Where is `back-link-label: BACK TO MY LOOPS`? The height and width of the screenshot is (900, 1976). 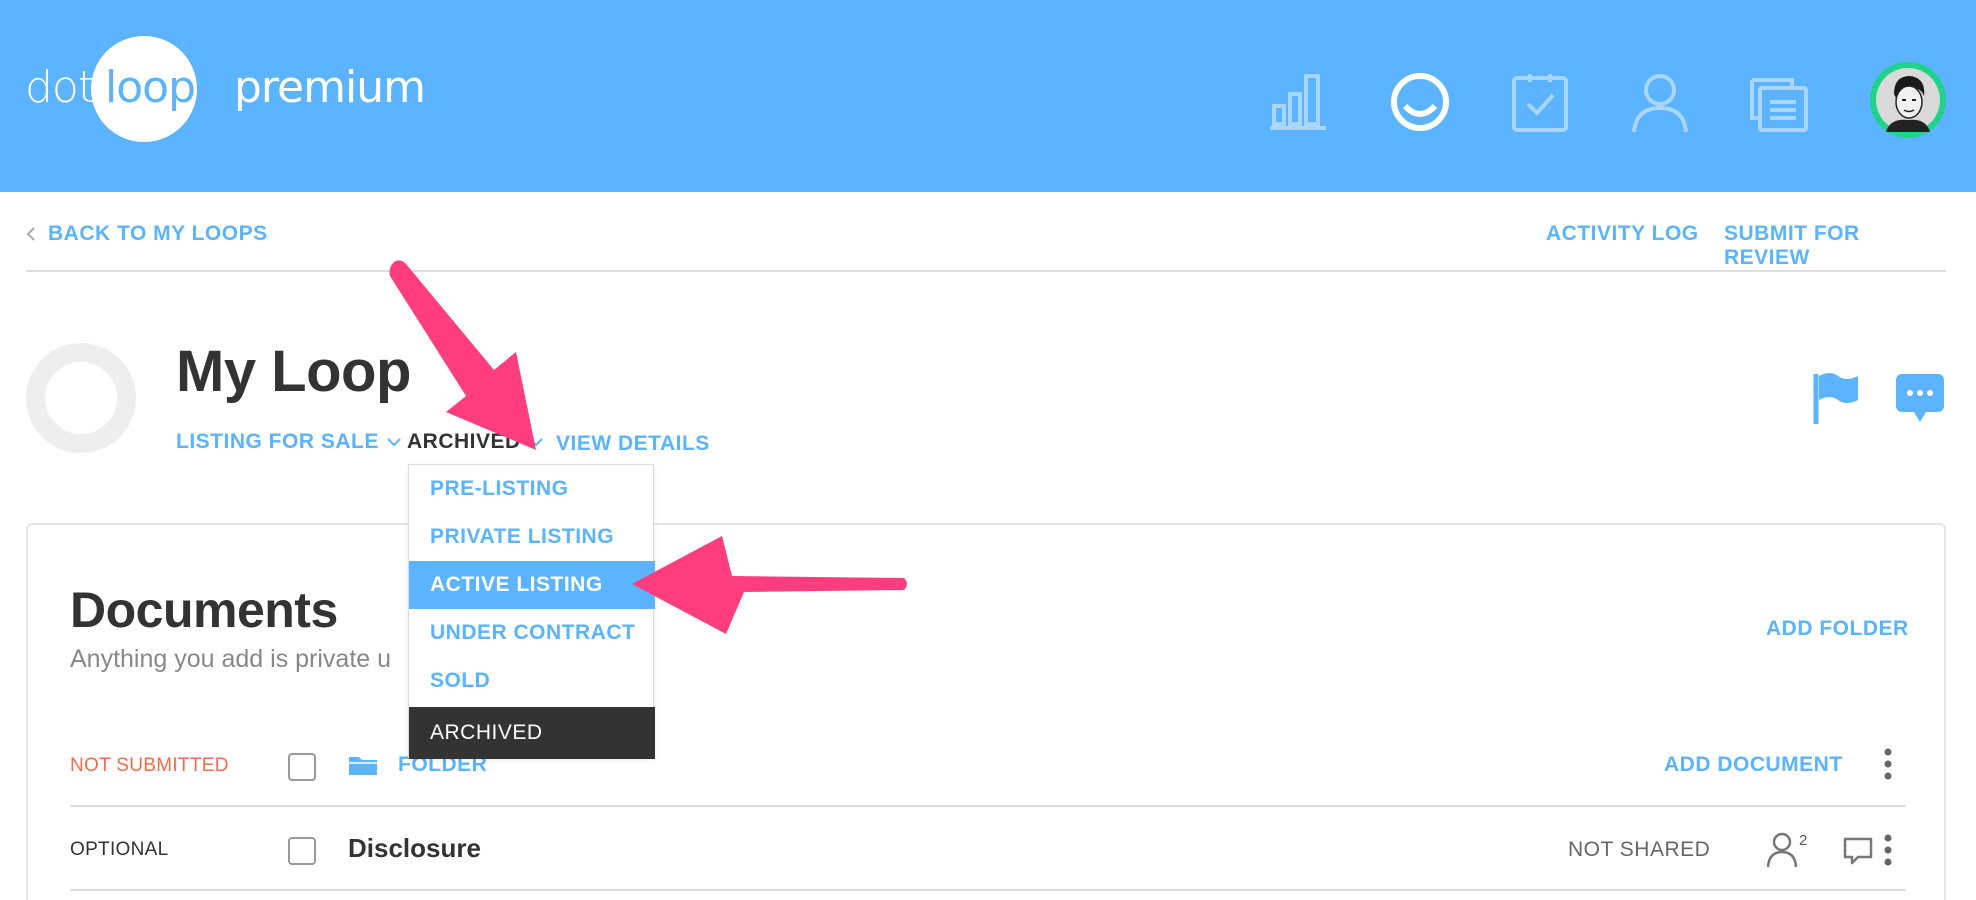
back-link-label: BACK TO MY LOOPS is located at coordinates (158, 233).